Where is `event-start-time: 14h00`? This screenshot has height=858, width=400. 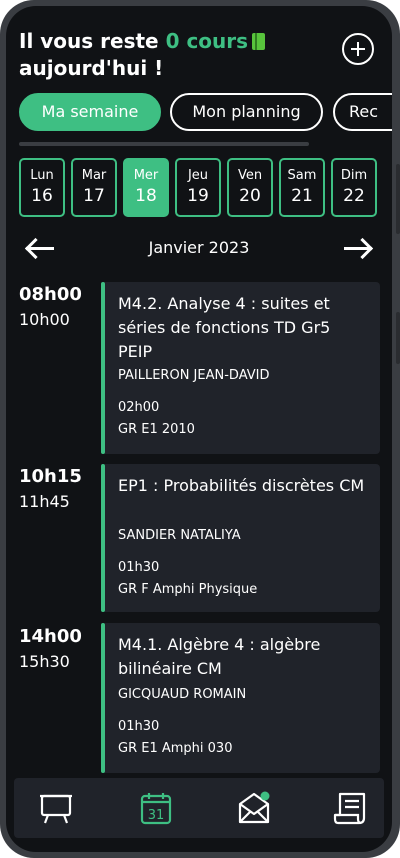
event-start-time: 14h00 is located at coordinates (50, 636).